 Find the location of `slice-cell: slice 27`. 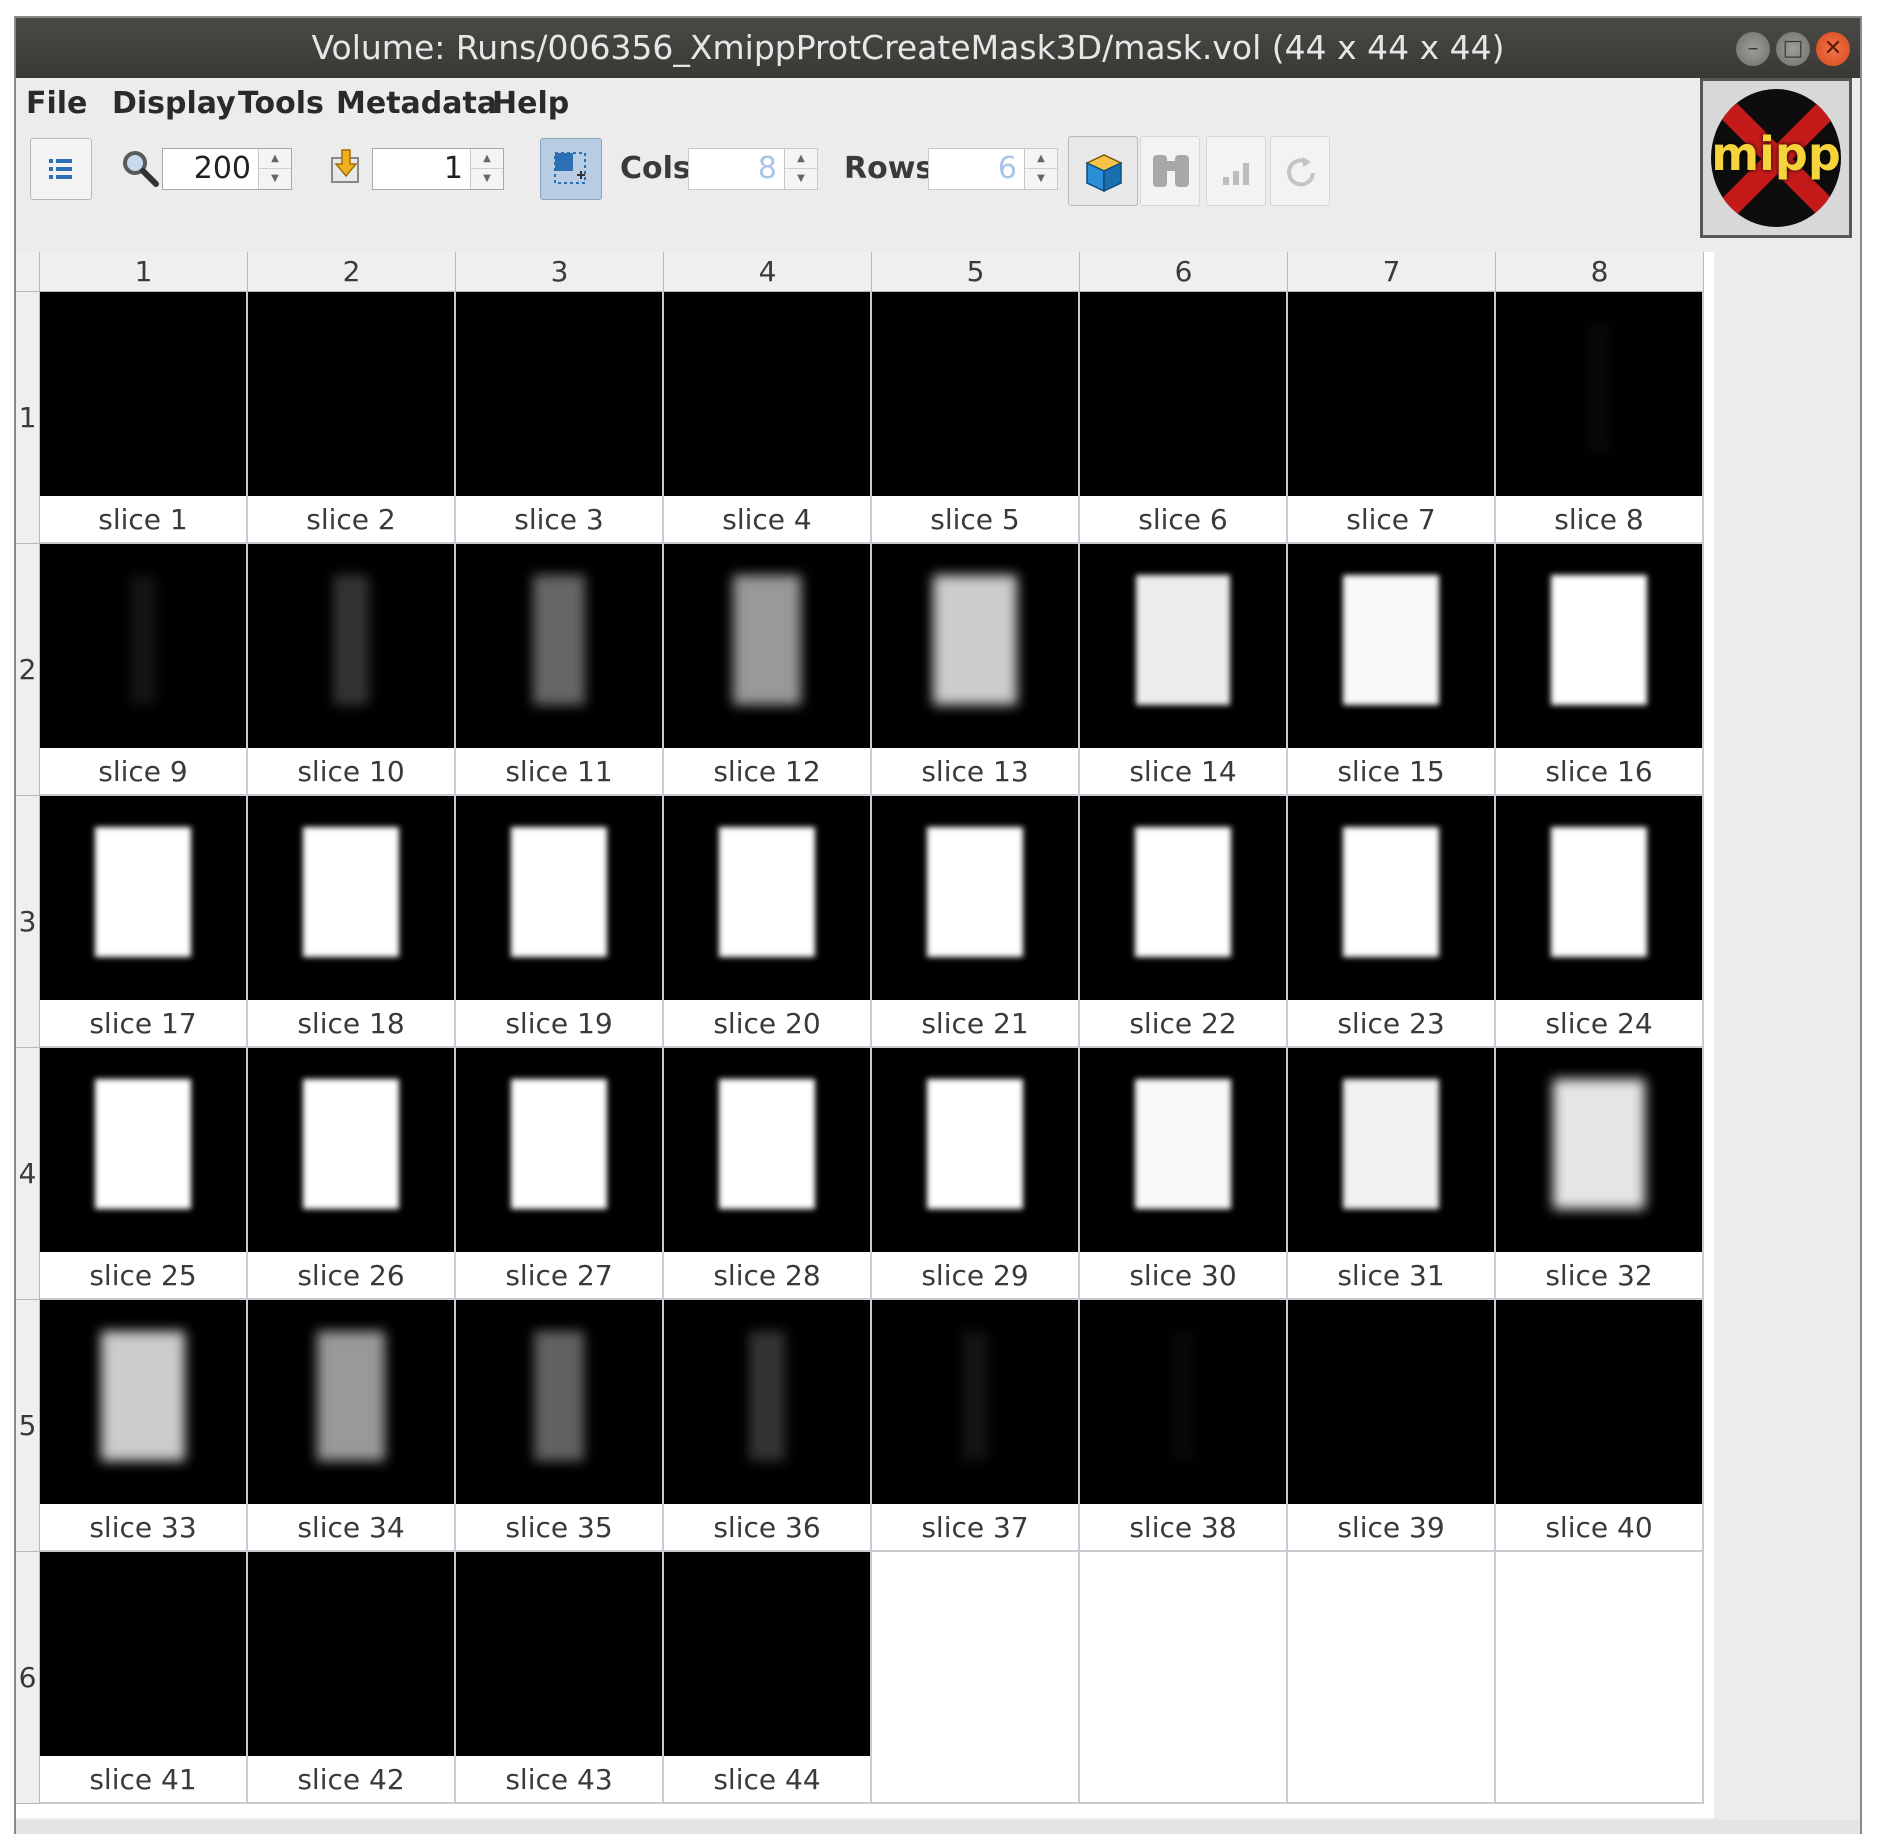

slice-cell: slice 27 is located at coordinates (560, 1174).